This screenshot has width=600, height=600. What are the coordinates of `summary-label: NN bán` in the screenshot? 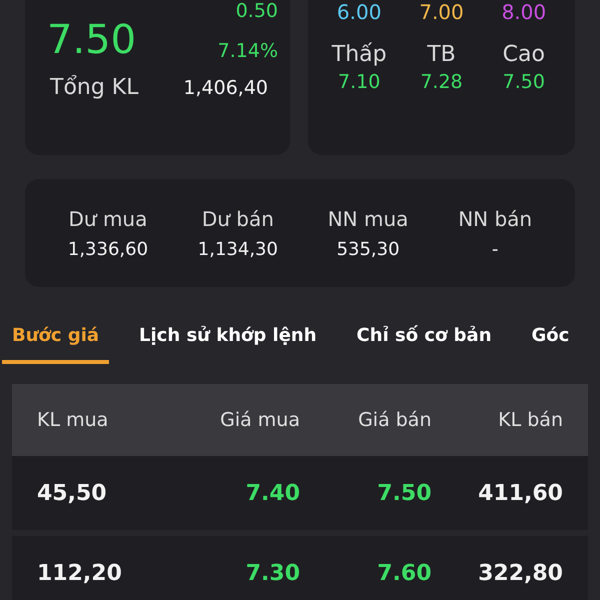 It's located at (495, 218).